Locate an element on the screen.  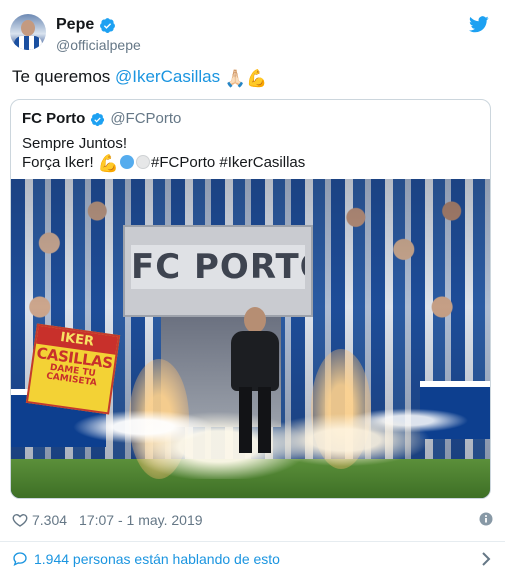
photo-player-legs is located at coordinates (255, 420).